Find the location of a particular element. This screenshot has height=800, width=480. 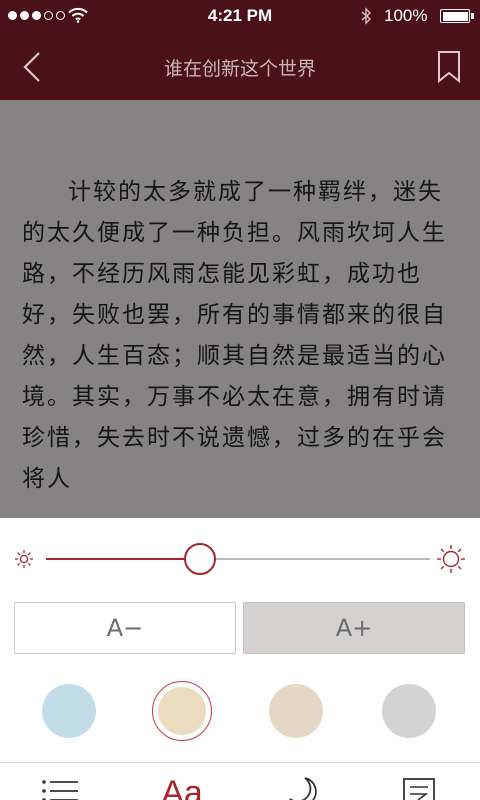

book-title: 谁在创新这个世界 is located at coordinates (239, 69).